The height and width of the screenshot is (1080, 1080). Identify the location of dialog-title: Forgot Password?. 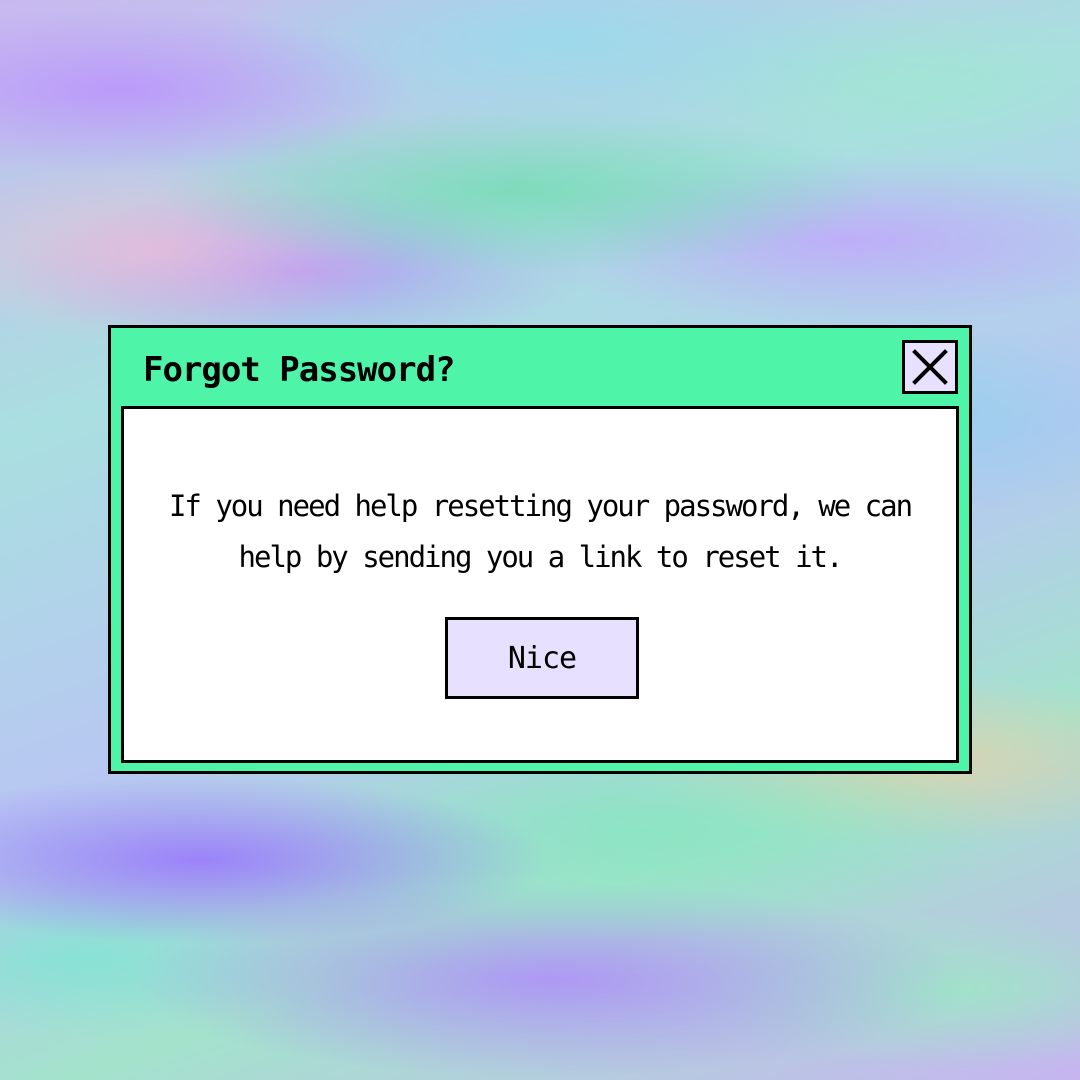
(299, 370).